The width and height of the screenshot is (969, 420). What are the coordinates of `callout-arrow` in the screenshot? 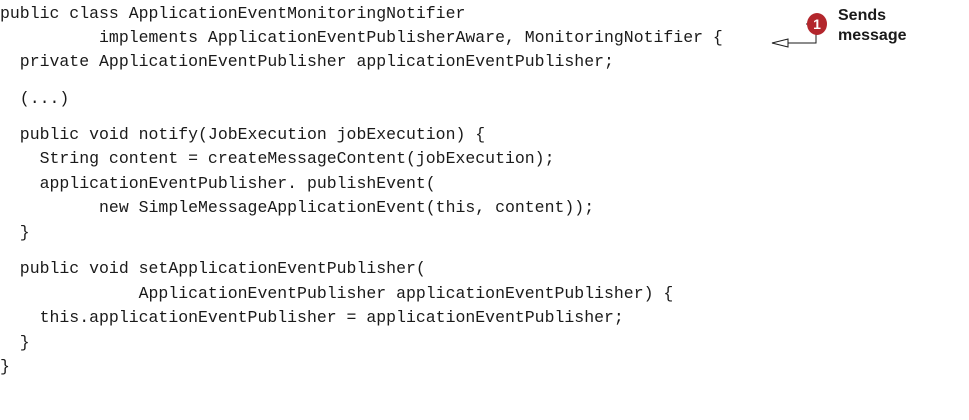 It's located at (794, 35).